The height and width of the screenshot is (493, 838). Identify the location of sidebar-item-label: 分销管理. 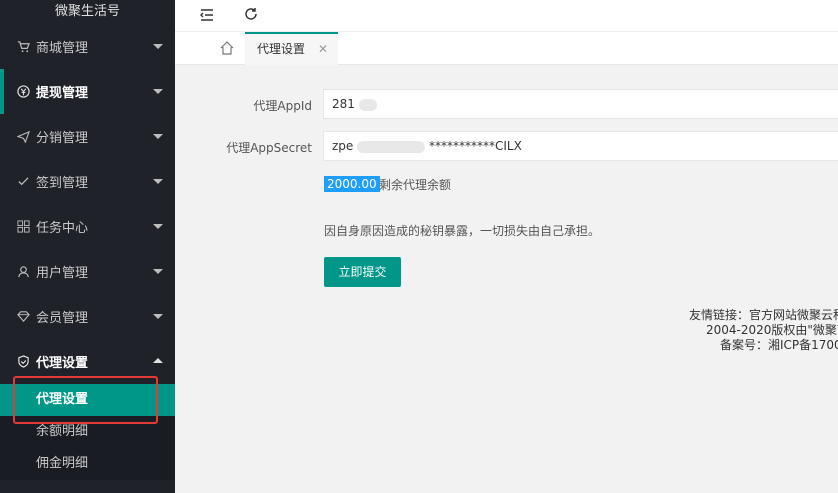
(62, 138).